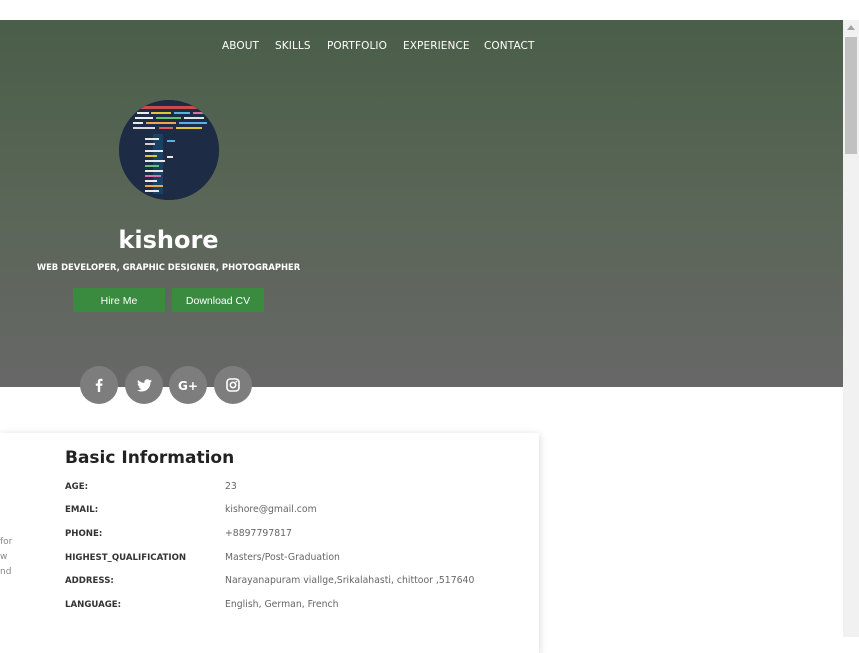 The width and height of the screenshot is (859, 653). I want to click on info-label-qualification: HIGHEST_QUALIFICATION, so click(126, 558).